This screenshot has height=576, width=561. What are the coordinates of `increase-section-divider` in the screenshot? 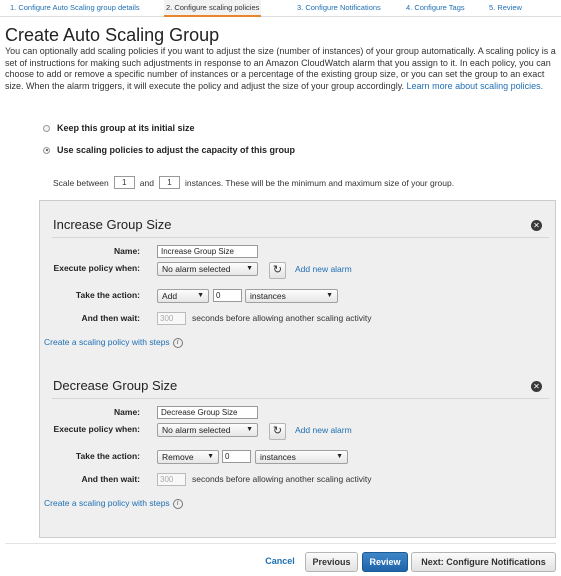 It's located at (300, 237).